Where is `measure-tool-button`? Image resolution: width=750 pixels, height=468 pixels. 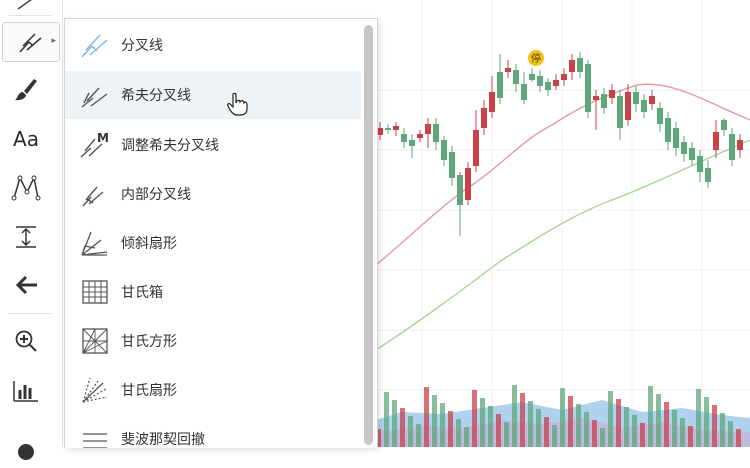 measure-tool-button is located at coordinates (26, 237).